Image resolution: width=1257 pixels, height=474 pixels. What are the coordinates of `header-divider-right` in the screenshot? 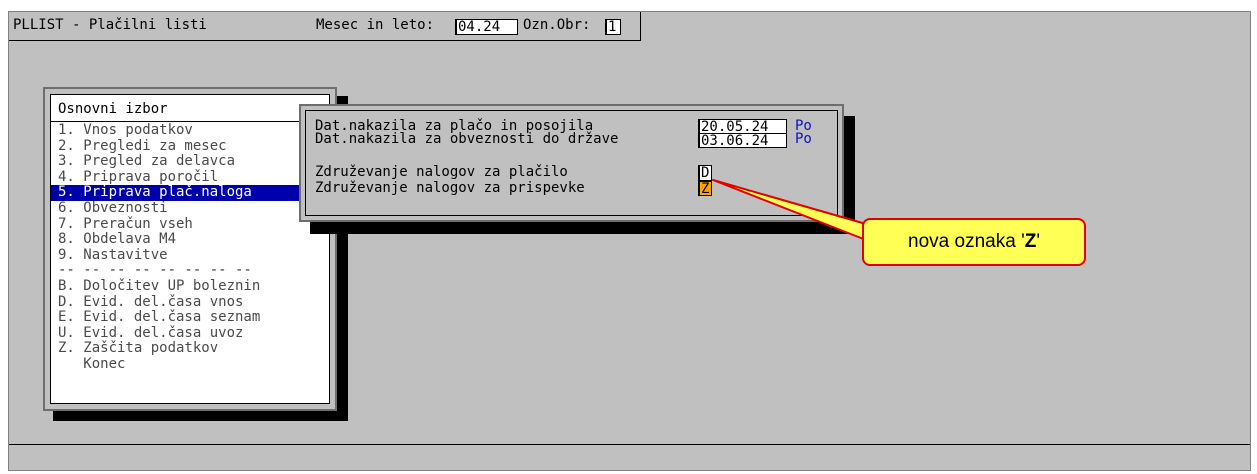 It's located at (640, 26).